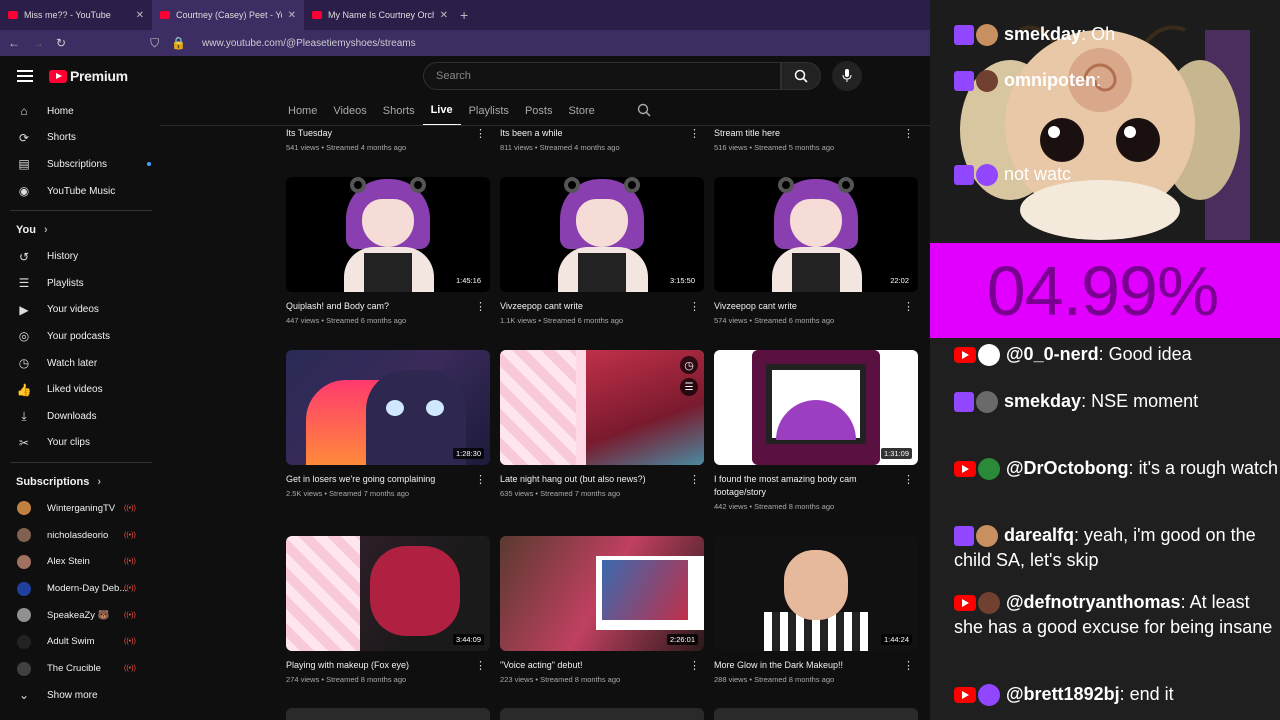 The width and height of the screenshot is (1280, 720). Describe the element at coordinates (847, 76) in the screenshot. I see `voice-search-button` at that location.